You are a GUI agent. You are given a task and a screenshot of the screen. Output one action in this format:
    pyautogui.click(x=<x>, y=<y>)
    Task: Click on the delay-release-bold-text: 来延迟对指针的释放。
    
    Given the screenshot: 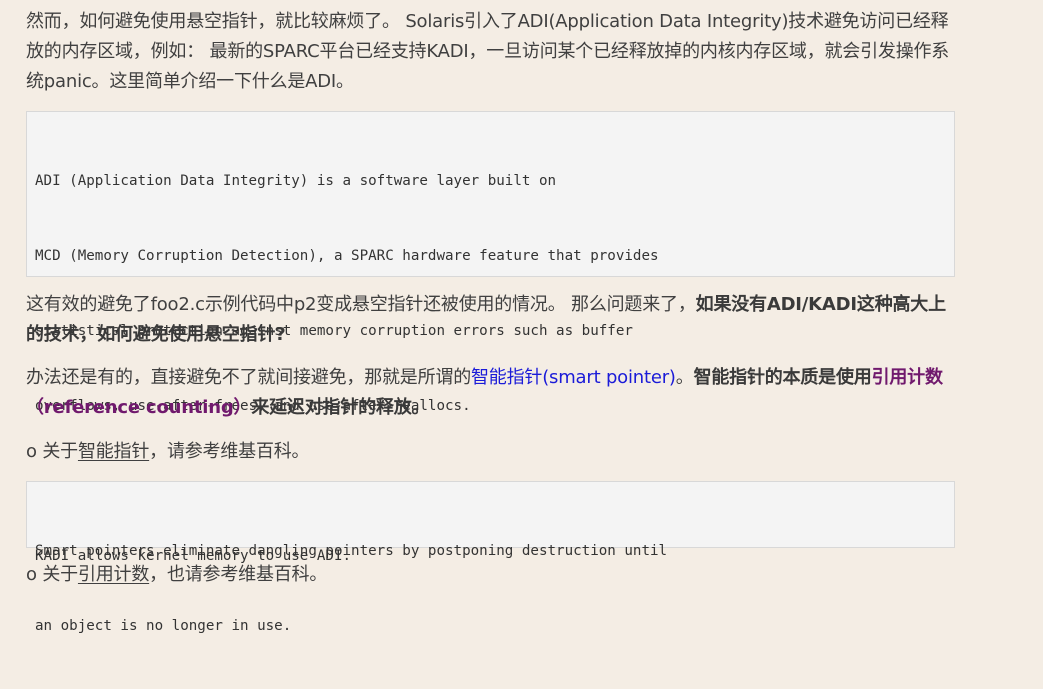 What is the action you would take?
    pyautogui.click(x=340, y=407)
    